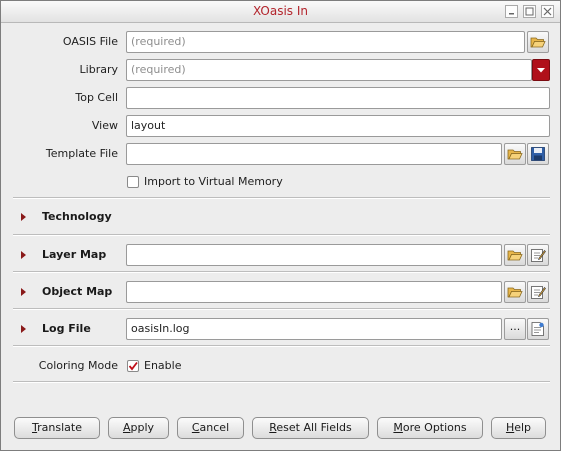  I want to click on help-button: Help, so click(518, 428).